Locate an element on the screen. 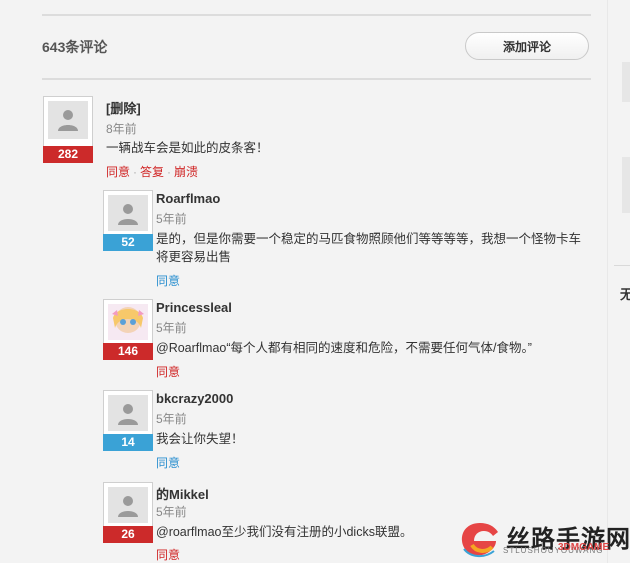  comment-author: bkcrazy2000 is located at coordinates (194, 398).